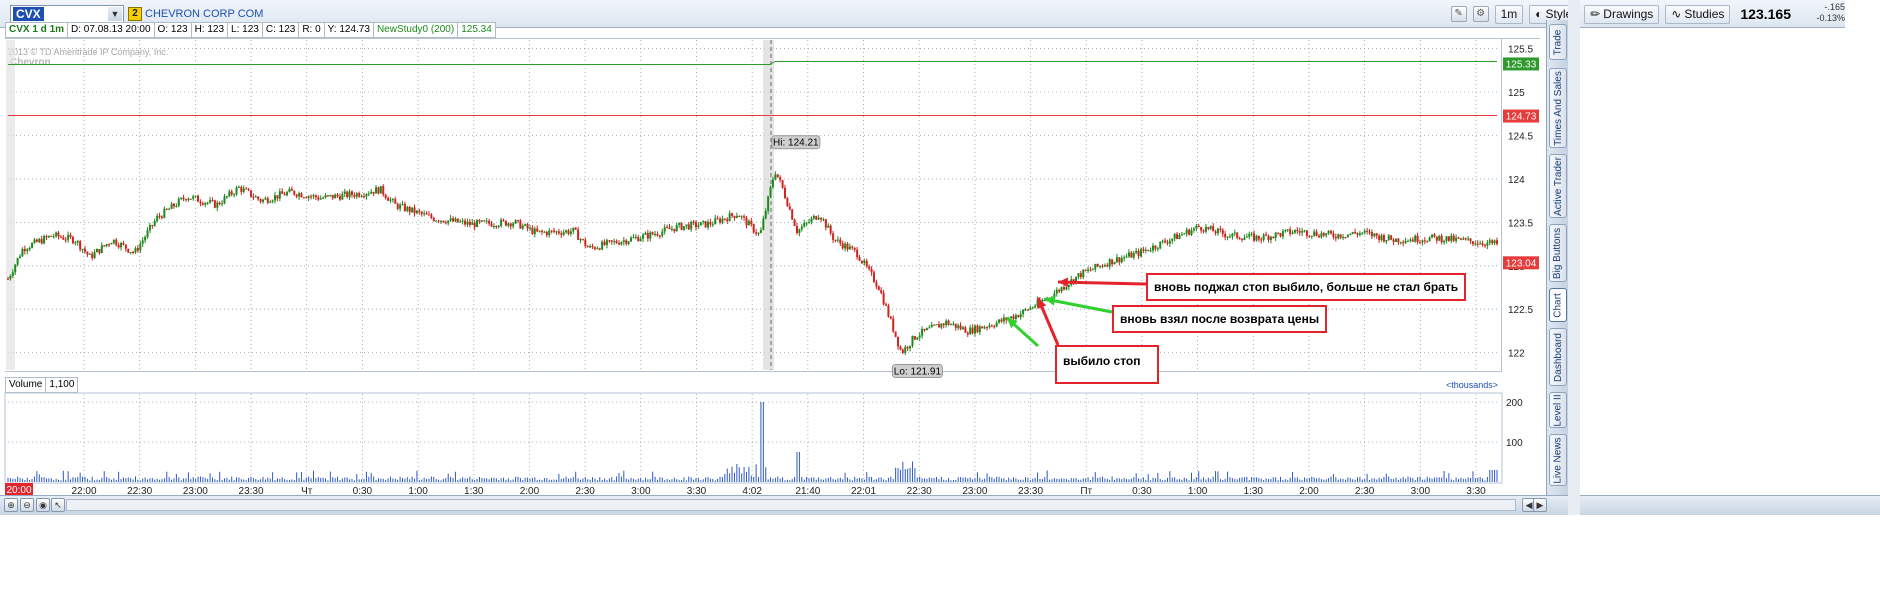 The width and height of the screenshot is (1880, 615). Describe the element at coordinates (1830, 18) in the screenshot. I see `price-change-pct: -0.13%` at that location.